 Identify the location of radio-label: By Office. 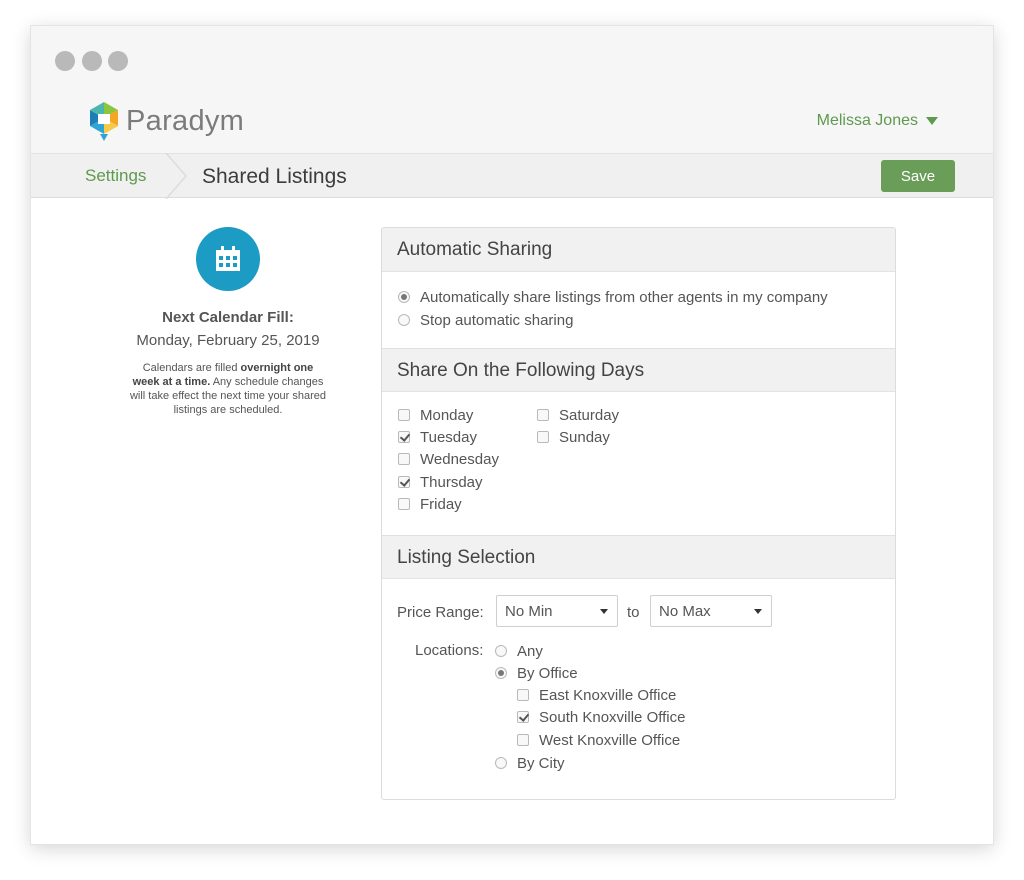
(547, 673).